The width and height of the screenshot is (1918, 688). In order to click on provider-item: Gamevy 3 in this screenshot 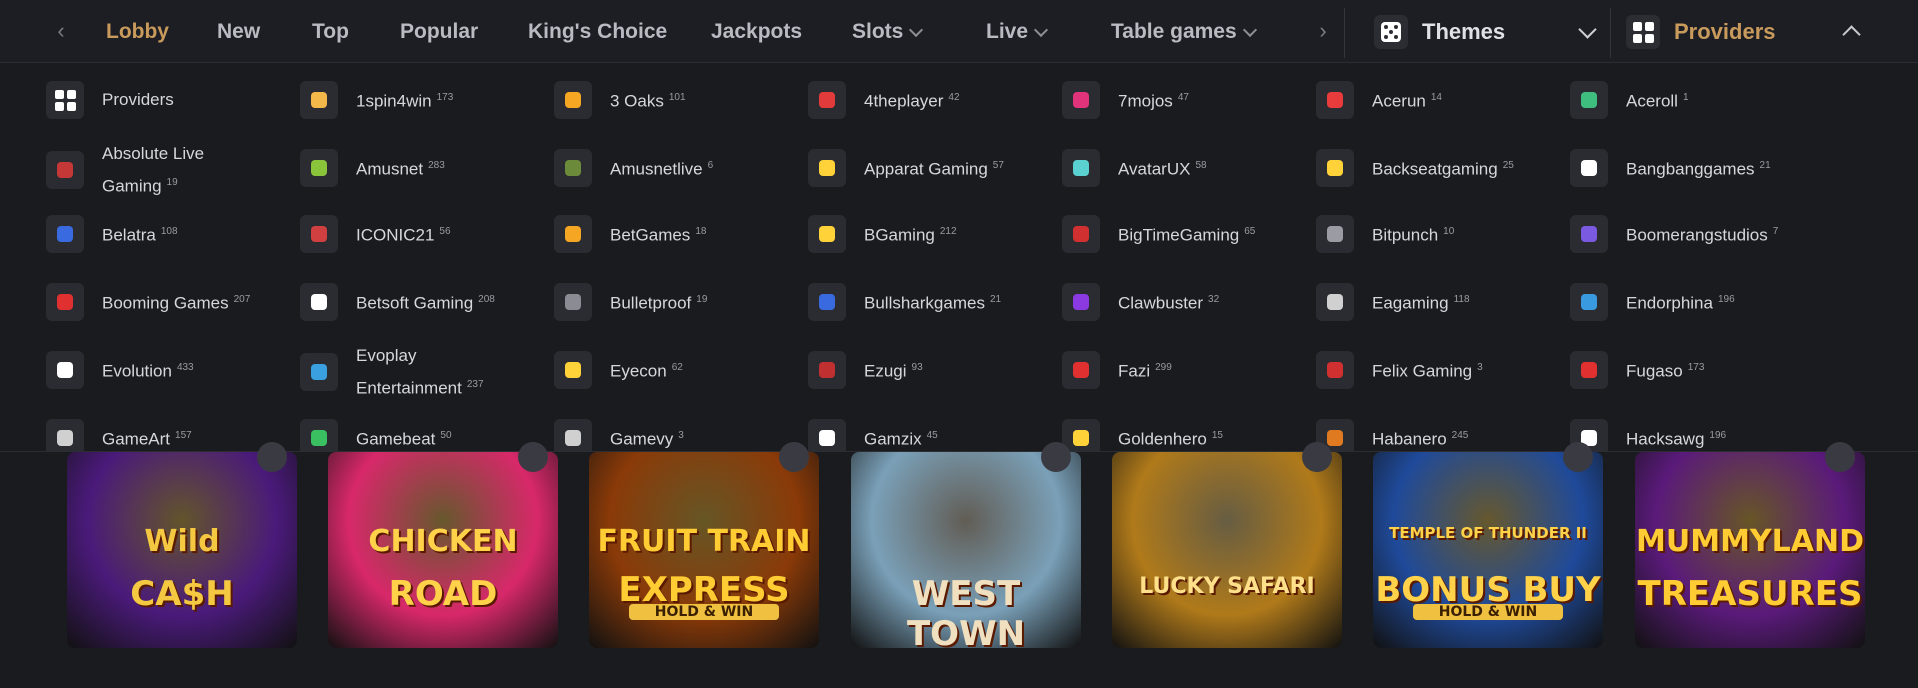, I will do `click(674, 435)`.